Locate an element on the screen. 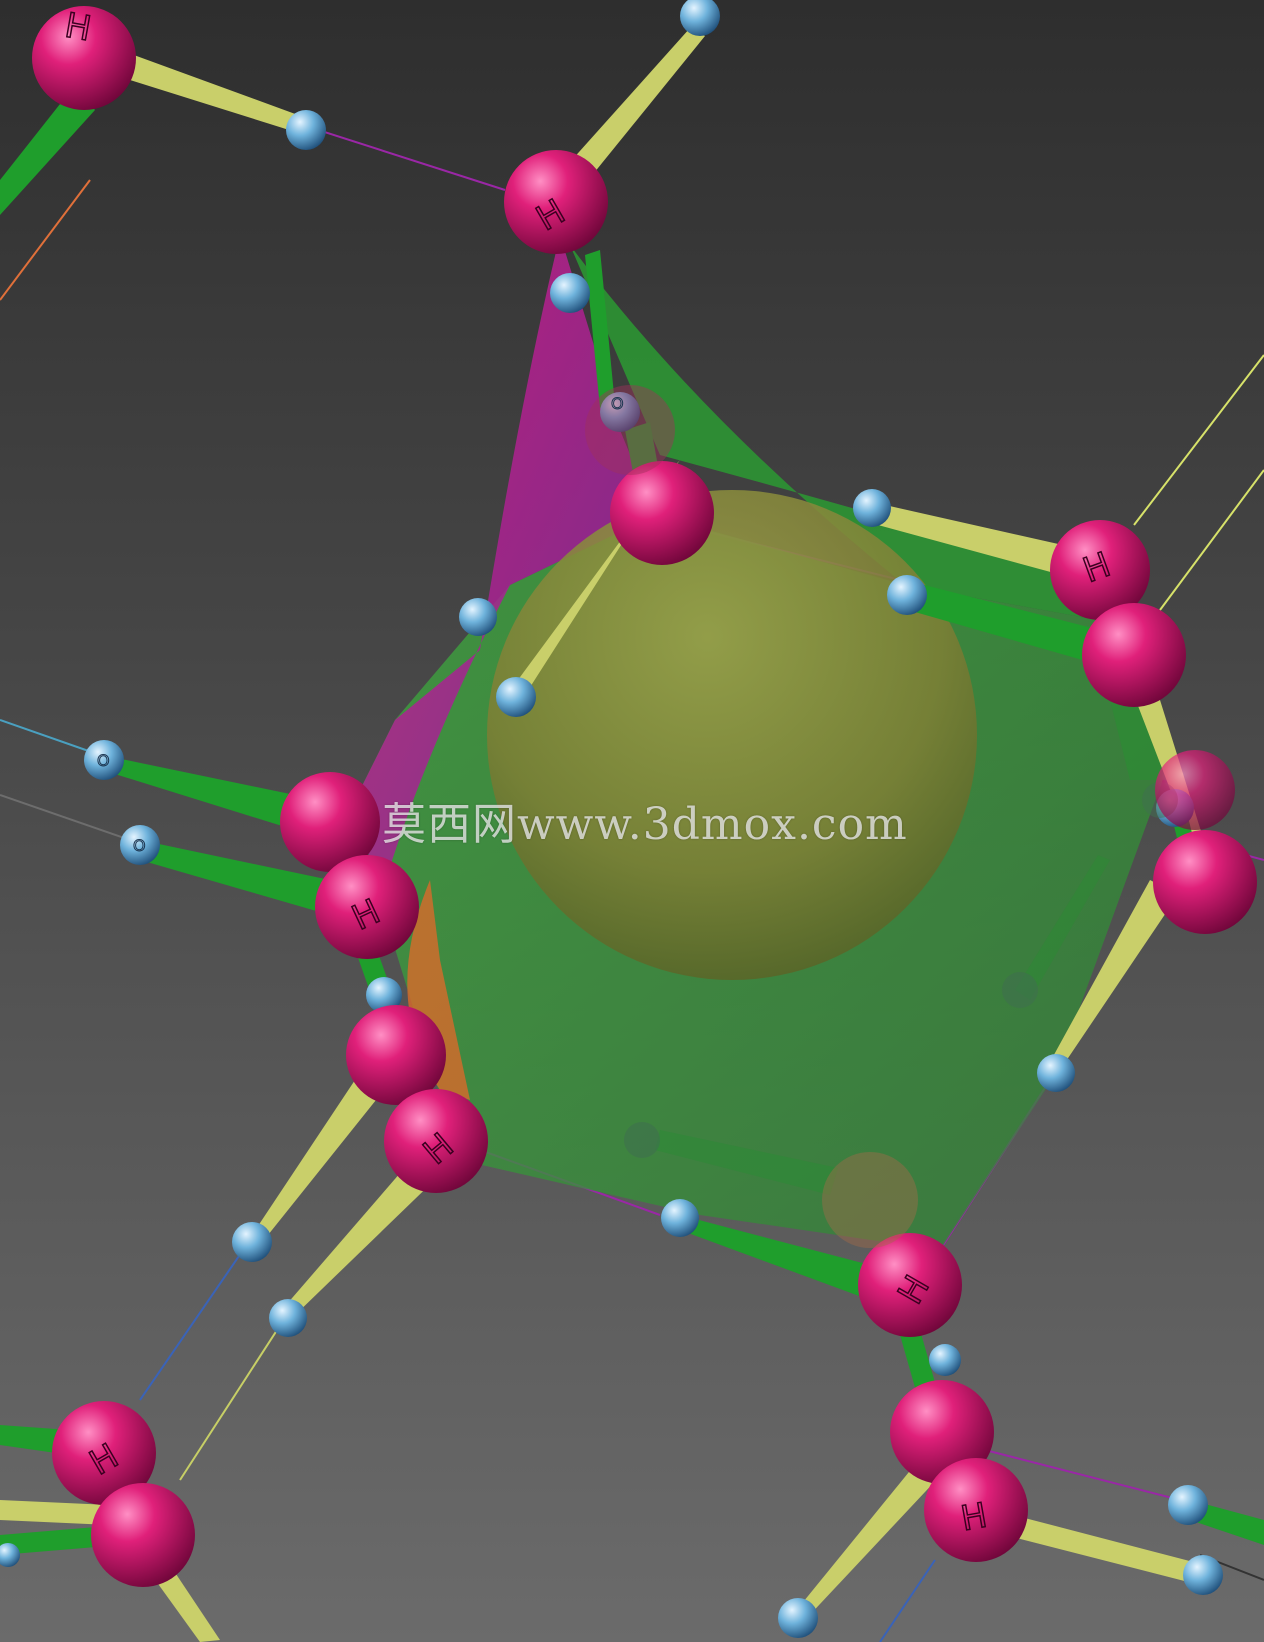  guest-molecule-sphere is located at coordinates (732, 735).